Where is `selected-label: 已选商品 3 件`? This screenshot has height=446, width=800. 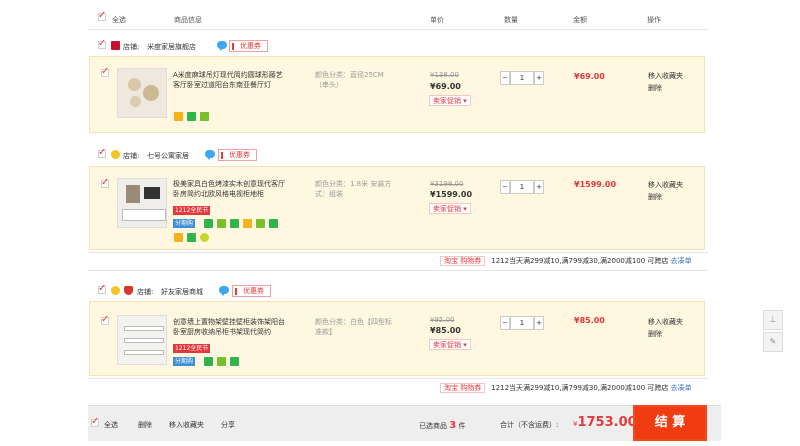
selected-label: 已选商品 3 件 is located at coordinates (442, 425).